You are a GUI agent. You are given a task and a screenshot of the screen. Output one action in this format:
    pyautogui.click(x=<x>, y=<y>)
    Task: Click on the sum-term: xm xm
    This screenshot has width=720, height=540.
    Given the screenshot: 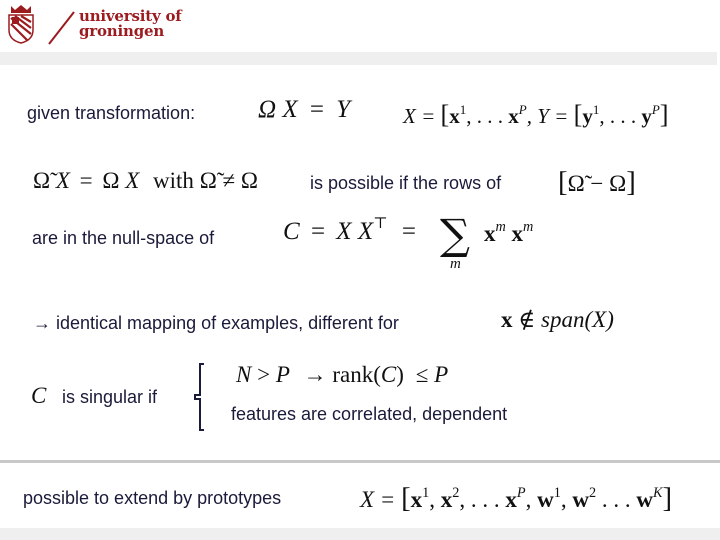 What is the action you would take?
    pyautogui.click(x=509, y=233)
    